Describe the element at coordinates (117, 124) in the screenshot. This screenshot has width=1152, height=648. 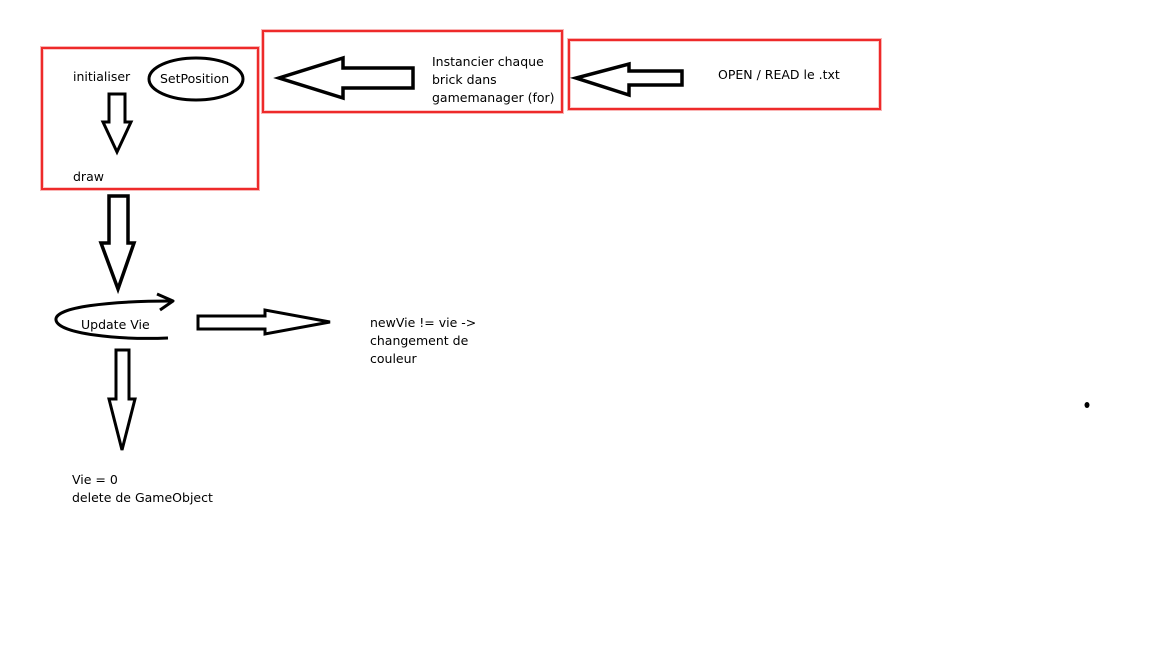
I see `arrow-initialise-to-draw` at that location.